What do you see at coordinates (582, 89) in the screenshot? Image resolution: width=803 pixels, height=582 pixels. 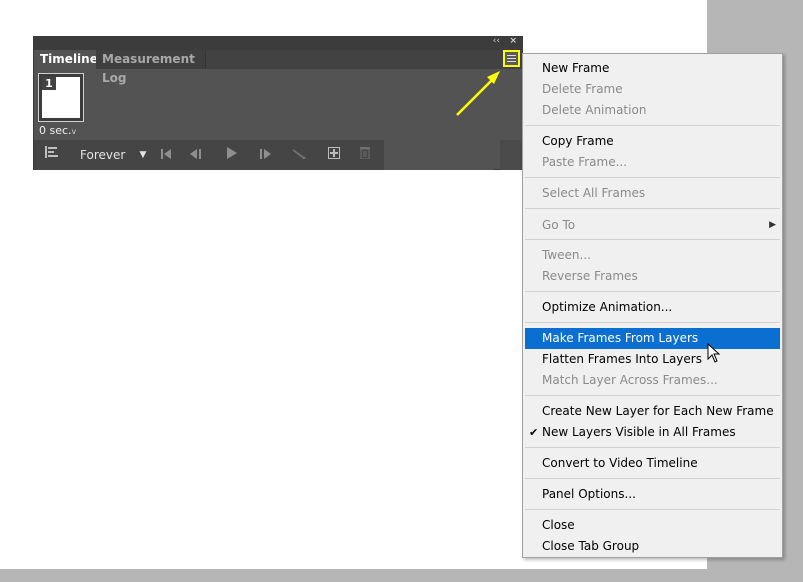 I see `menu-item-label: Delete Frame` at bounding box center [582, 89].